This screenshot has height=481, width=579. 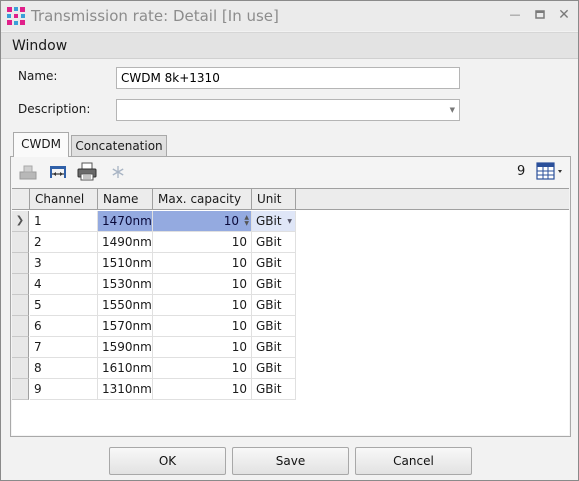 I want to click on table-row: 9 1310nm 10 GBit, so click(x=154, y=389).